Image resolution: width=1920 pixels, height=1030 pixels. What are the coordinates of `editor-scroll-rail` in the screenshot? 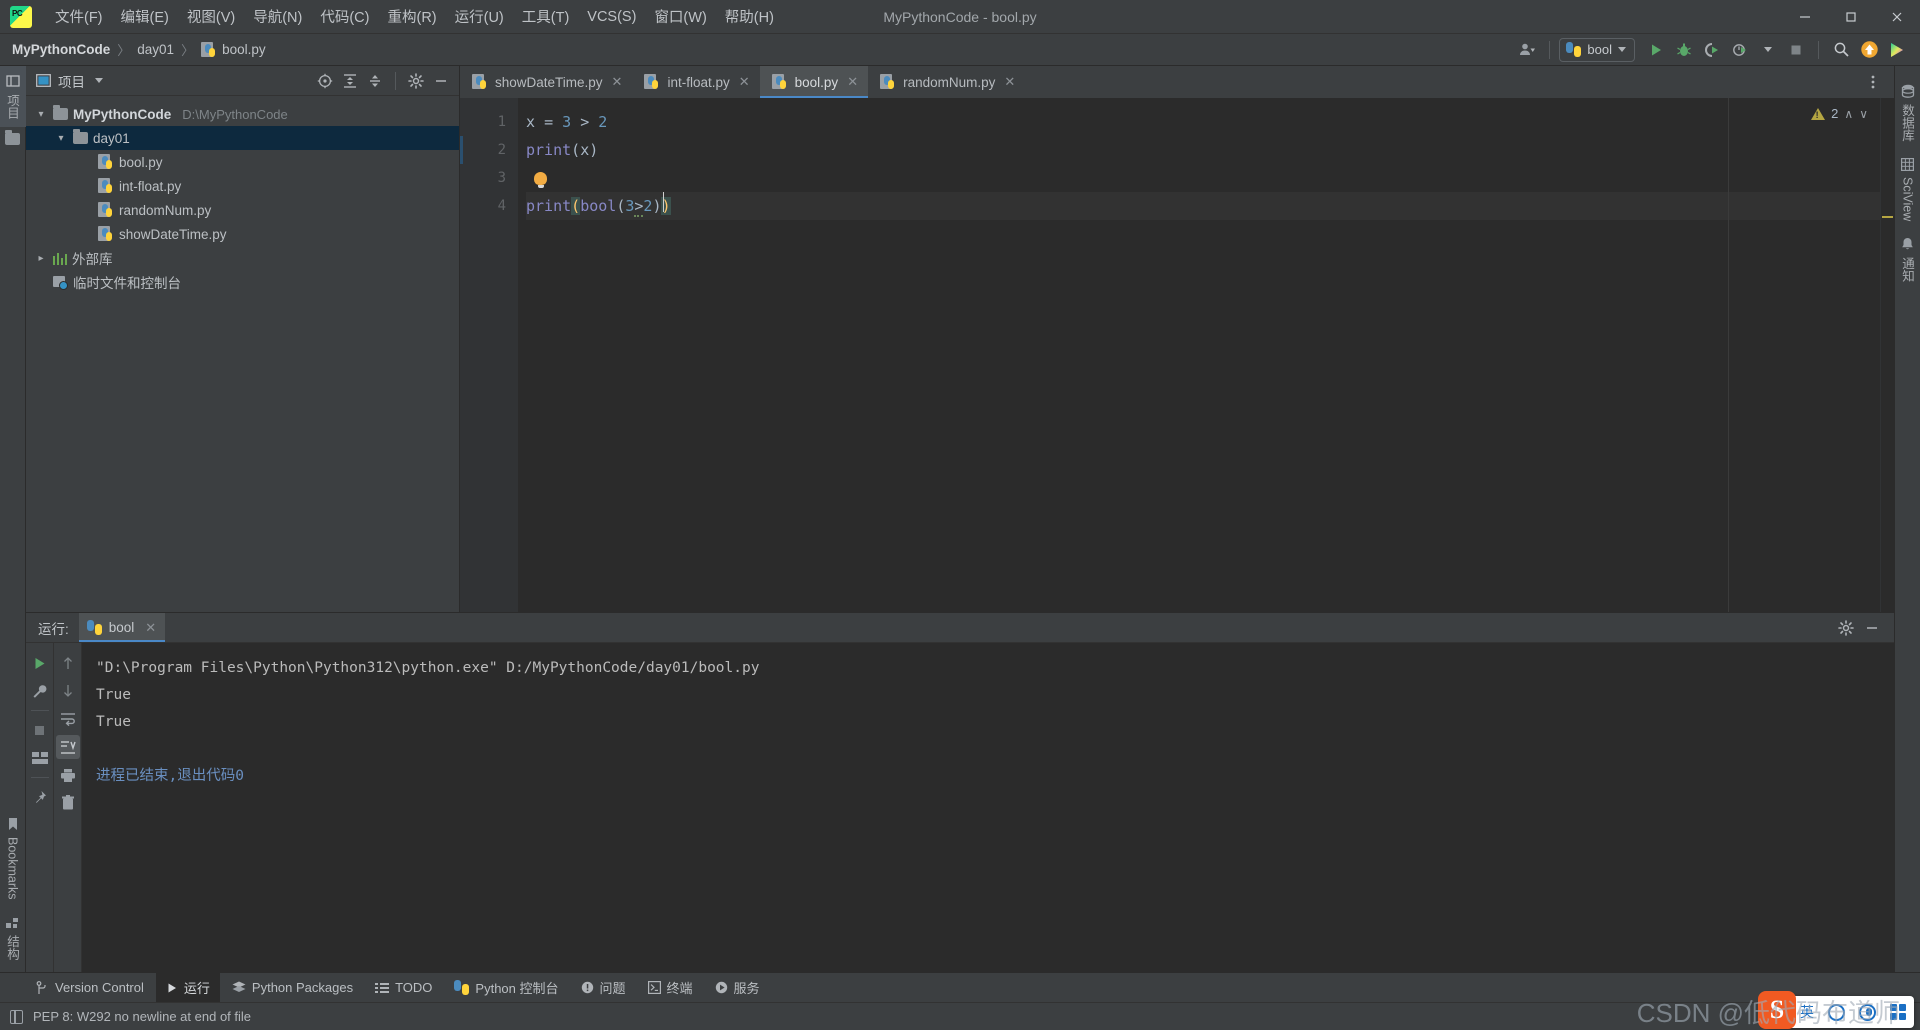 It's located at (1887, 355).